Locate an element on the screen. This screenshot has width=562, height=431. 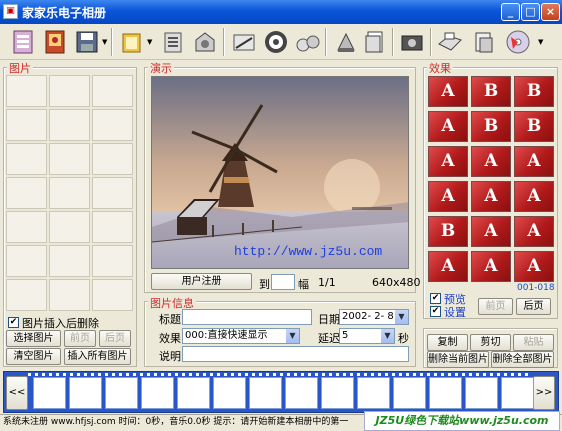
save-icon is located at coordinates (87, 42).